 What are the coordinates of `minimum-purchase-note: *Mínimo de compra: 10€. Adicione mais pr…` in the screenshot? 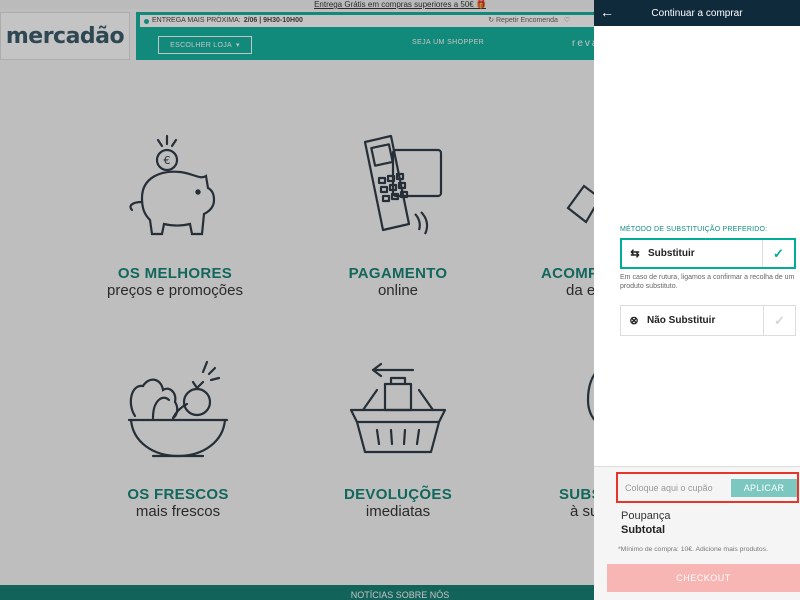 It's located at (693, 549).